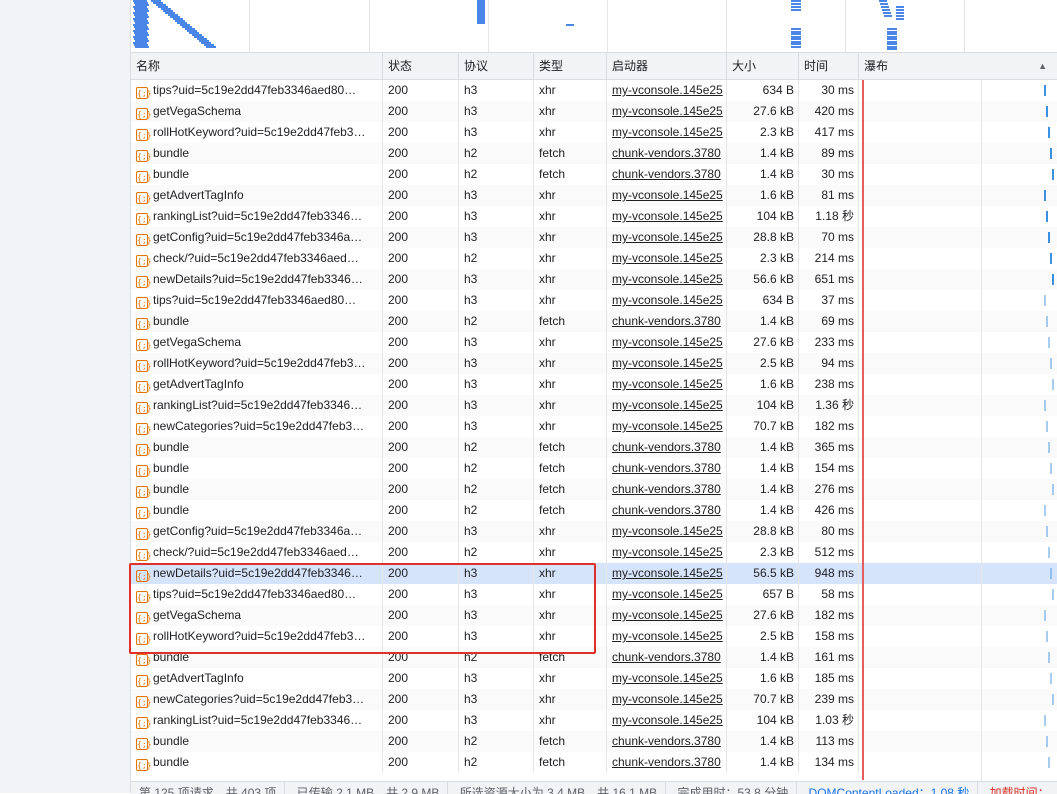 This screenshot has height=794, width=1057. Describe the element at coordinates (496, 66) in the screenshot. I see `column-header-protocol: 协议` at that location.